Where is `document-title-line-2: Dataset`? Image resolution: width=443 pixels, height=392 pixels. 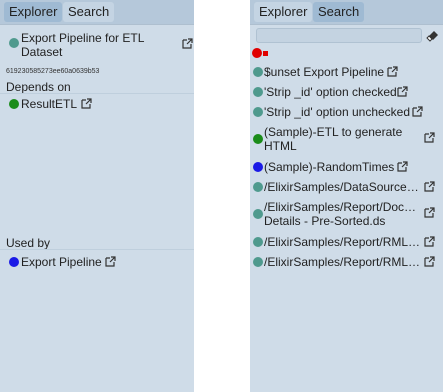
document-title-line-2: Dataset is located at coordinates (42, 52).